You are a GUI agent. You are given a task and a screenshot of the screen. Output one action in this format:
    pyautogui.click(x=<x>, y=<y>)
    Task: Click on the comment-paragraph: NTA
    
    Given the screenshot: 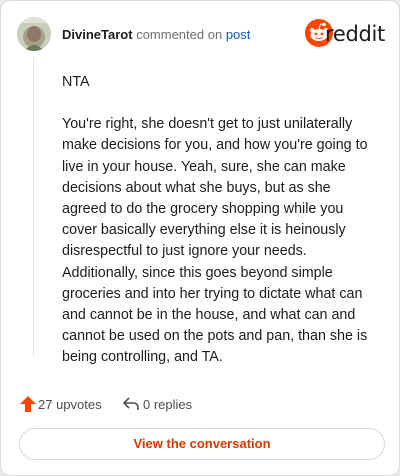 What is the action you would take?
    pyautogui.click(x=76, y=82)
    